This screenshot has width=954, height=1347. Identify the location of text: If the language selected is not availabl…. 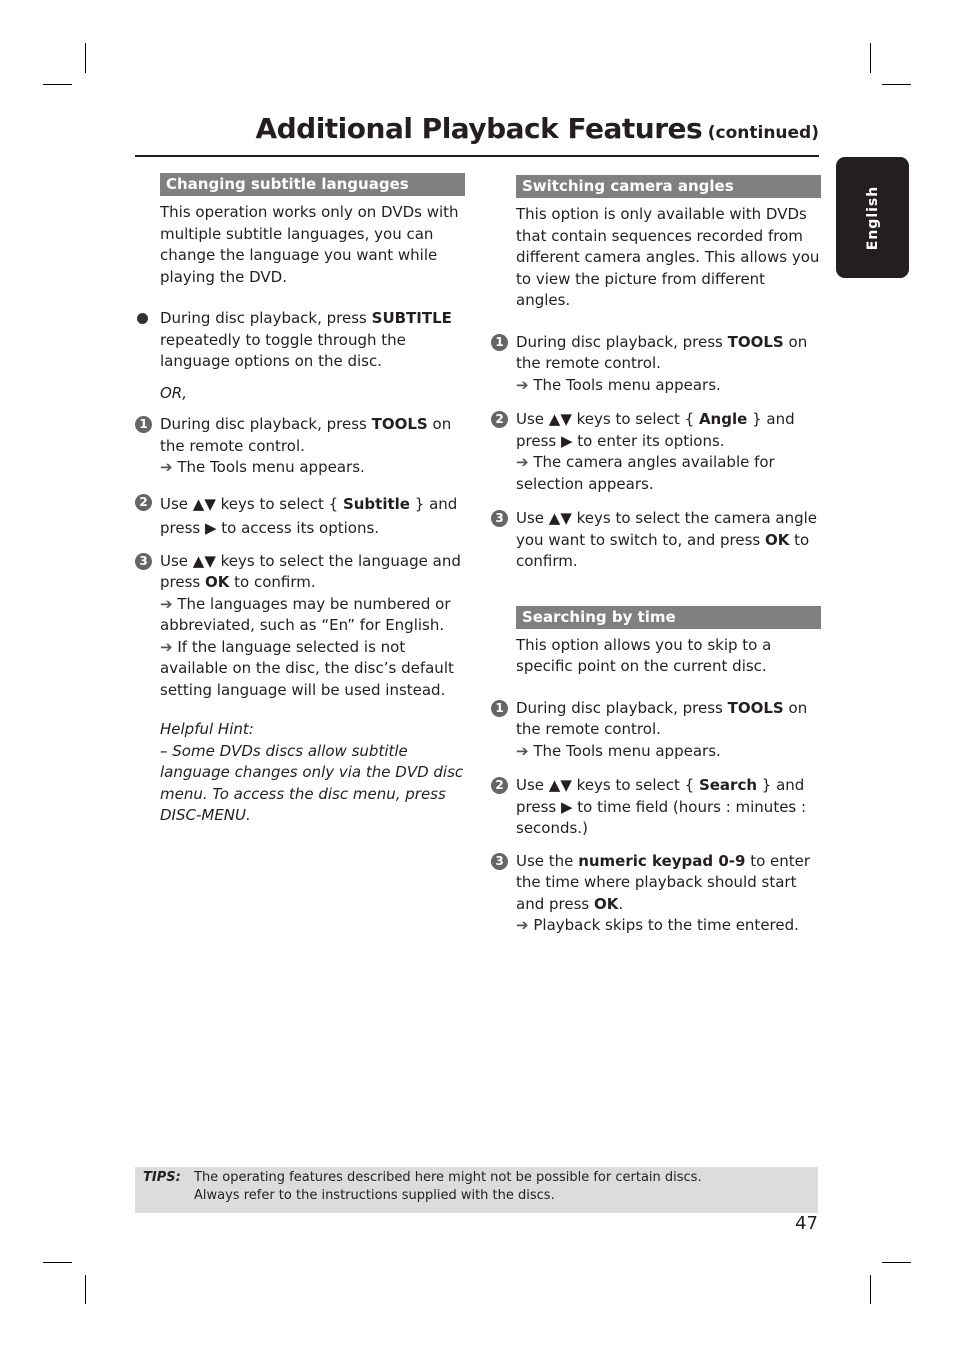
(307, 668).